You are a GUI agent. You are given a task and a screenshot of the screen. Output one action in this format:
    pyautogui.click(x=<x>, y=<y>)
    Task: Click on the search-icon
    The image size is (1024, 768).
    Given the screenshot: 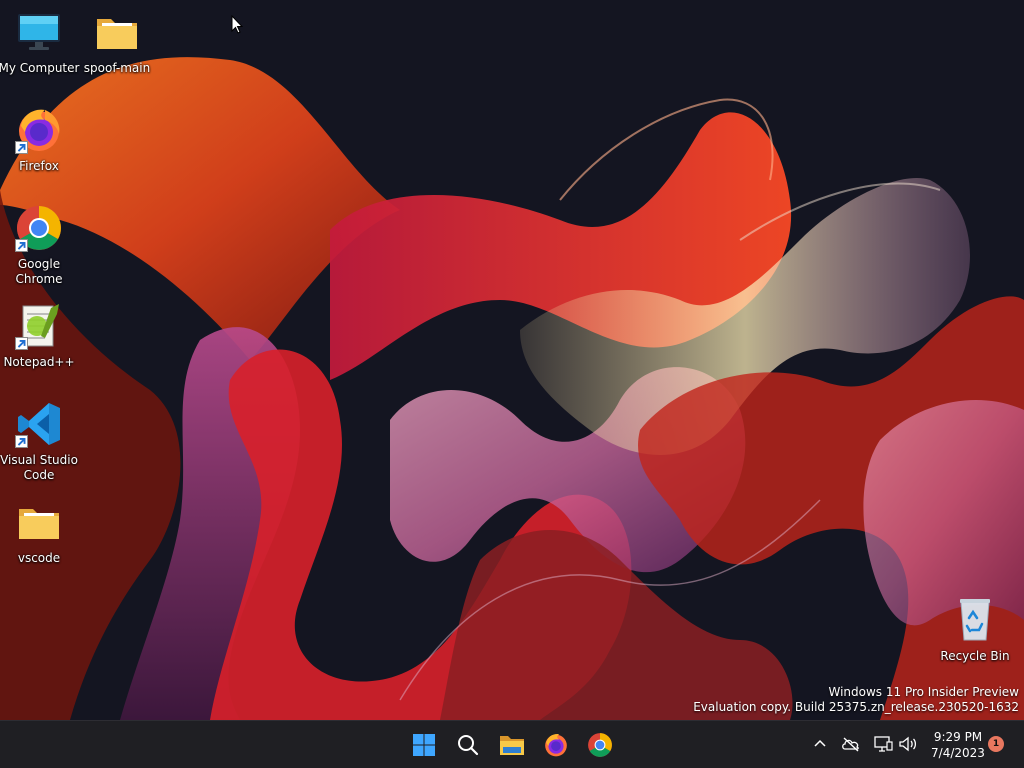 What is the action you would take?
    pyautogui.click(x=468, y=745)
    